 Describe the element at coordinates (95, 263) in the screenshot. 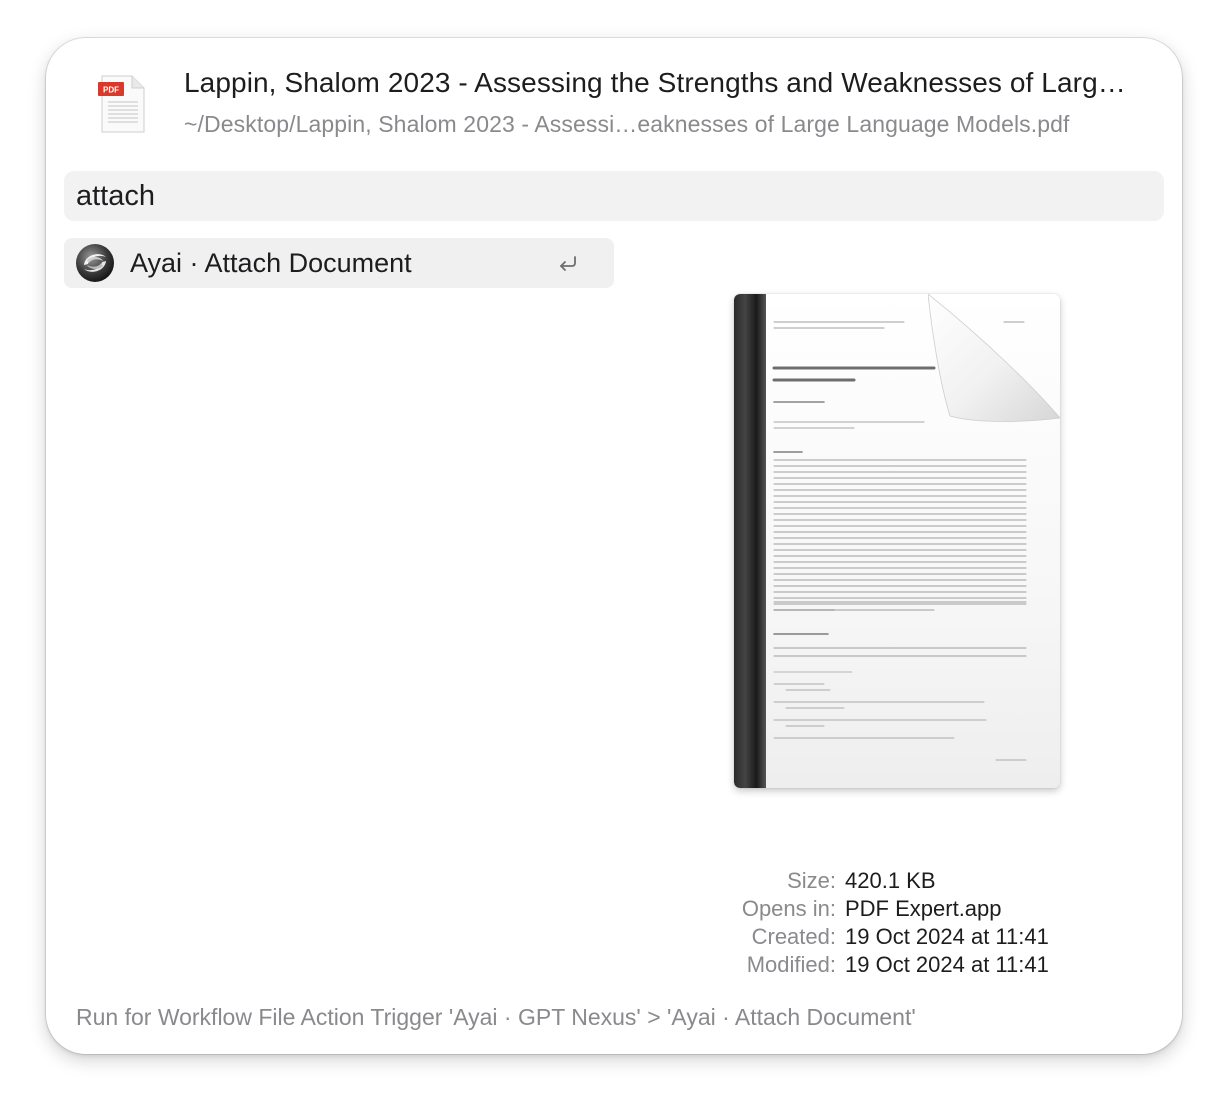

I see `ayai-logo-icon` at that location.